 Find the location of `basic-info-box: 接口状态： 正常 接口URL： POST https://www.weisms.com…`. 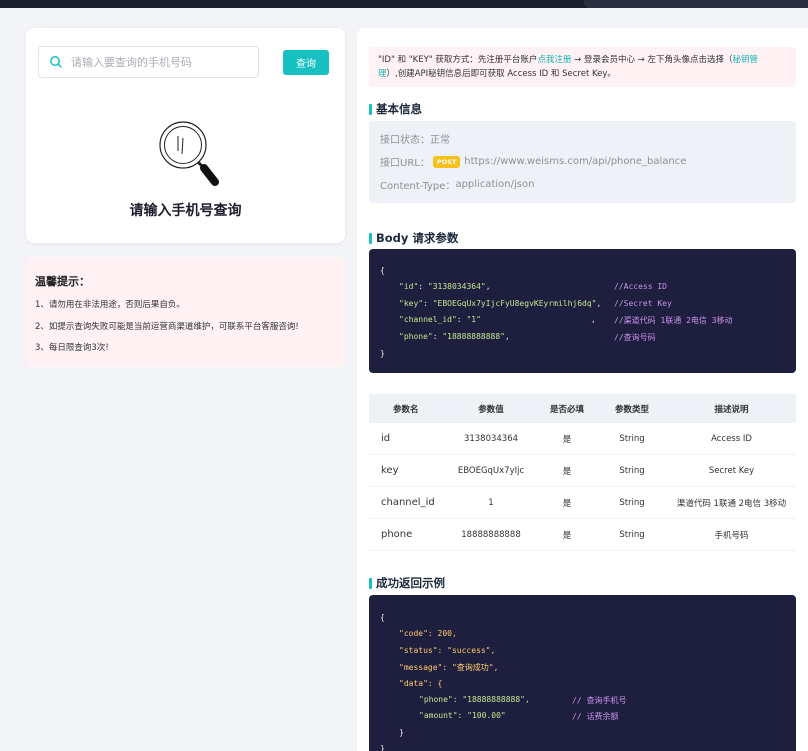

basic-info-box: 接口状态： 正常 接口URL： POST https://www.weisms.com… is located at coordinates (582, 162).